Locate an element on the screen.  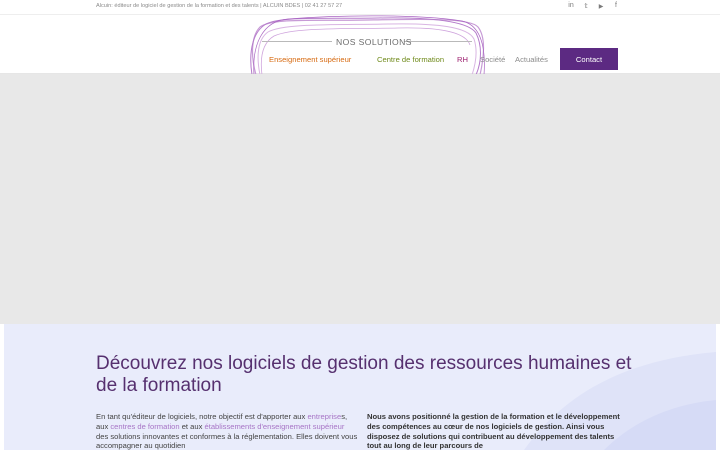
nav-centre-de-formation: Centre de formation is located at coordinates (410, 59).